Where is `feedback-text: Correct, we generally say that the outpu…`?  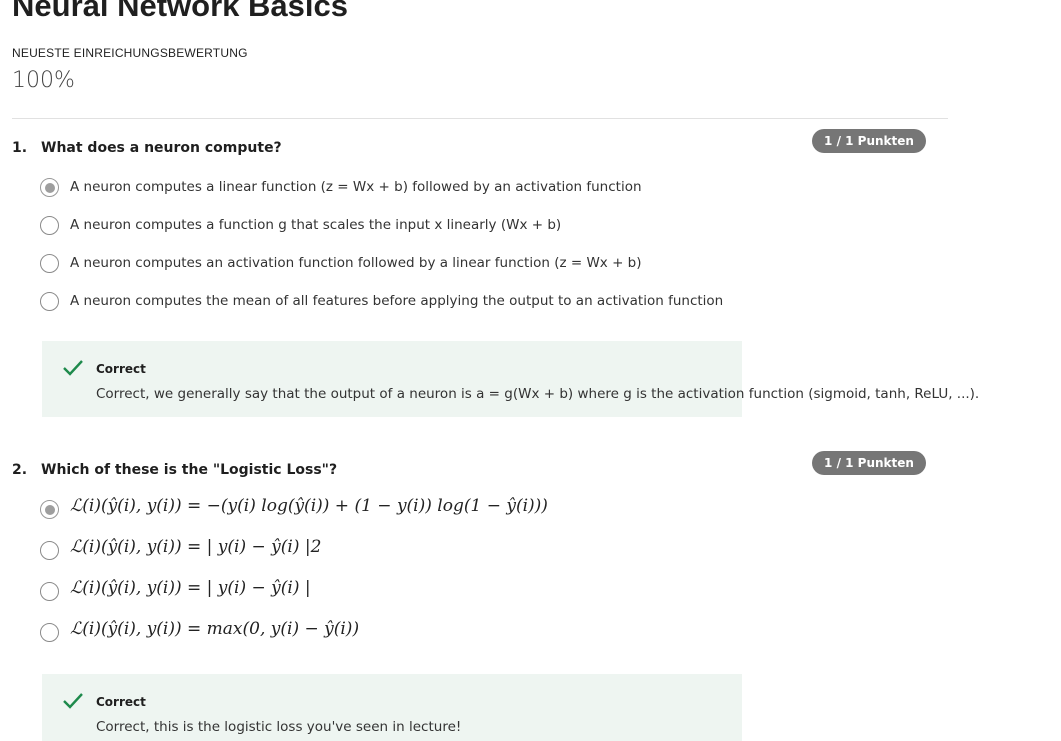
feedback-text: Correct, we generally say that the outpu… is located at coordinates (538, 394).